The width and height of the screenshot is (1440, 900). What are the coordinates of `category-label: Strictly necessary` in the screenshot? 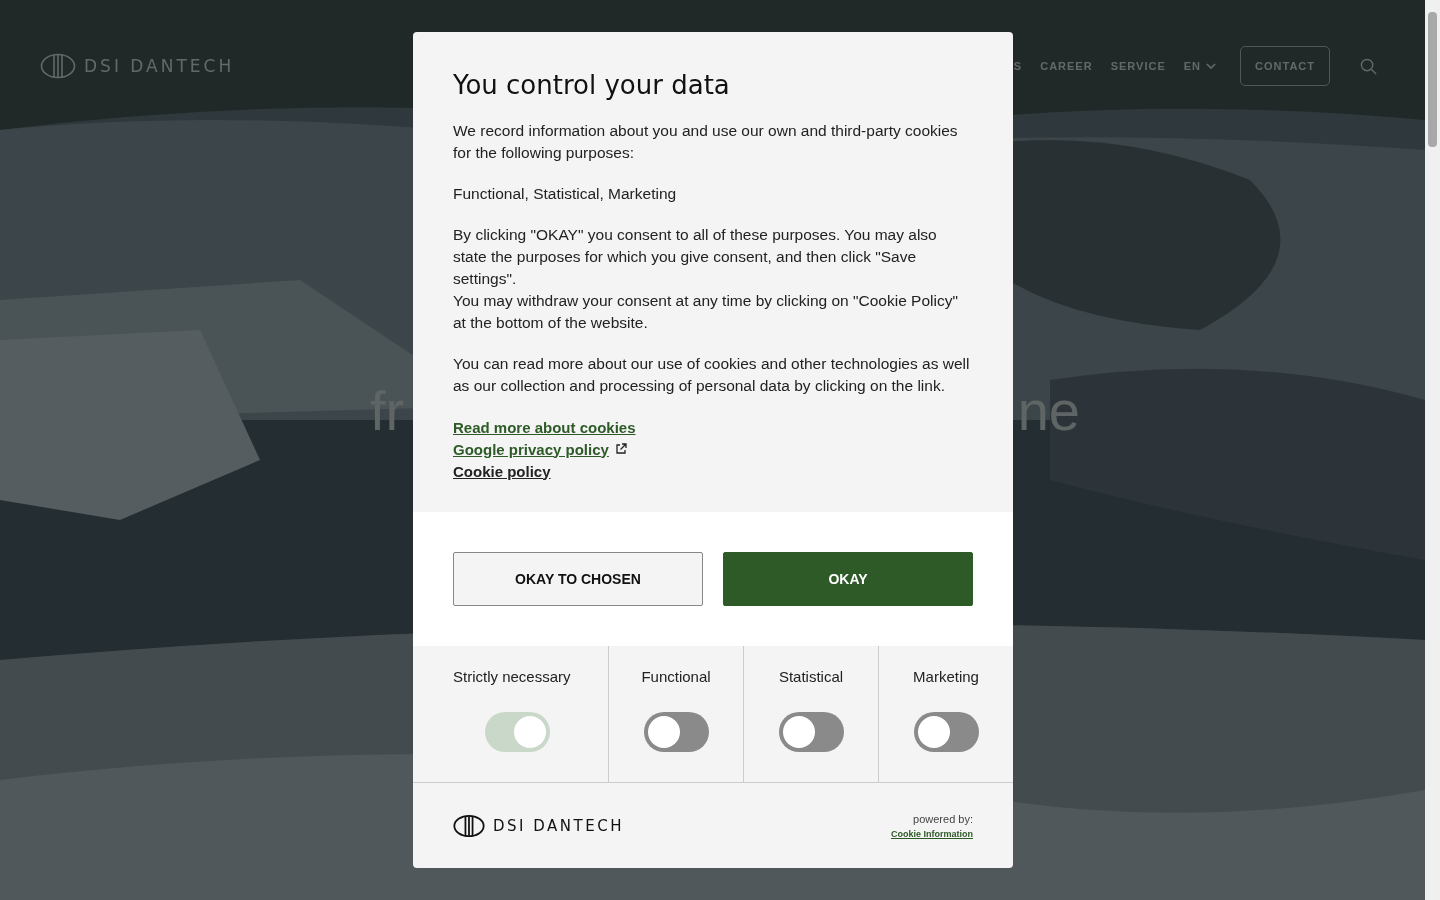 It's located at (512, 677).